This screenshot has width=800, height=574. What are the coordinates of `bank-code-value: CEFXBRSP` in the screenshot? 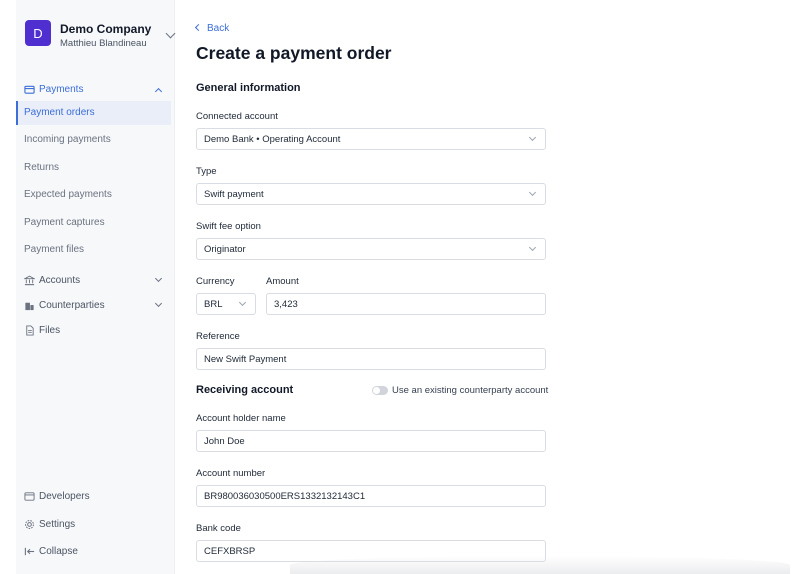 It's located at (230, 551).